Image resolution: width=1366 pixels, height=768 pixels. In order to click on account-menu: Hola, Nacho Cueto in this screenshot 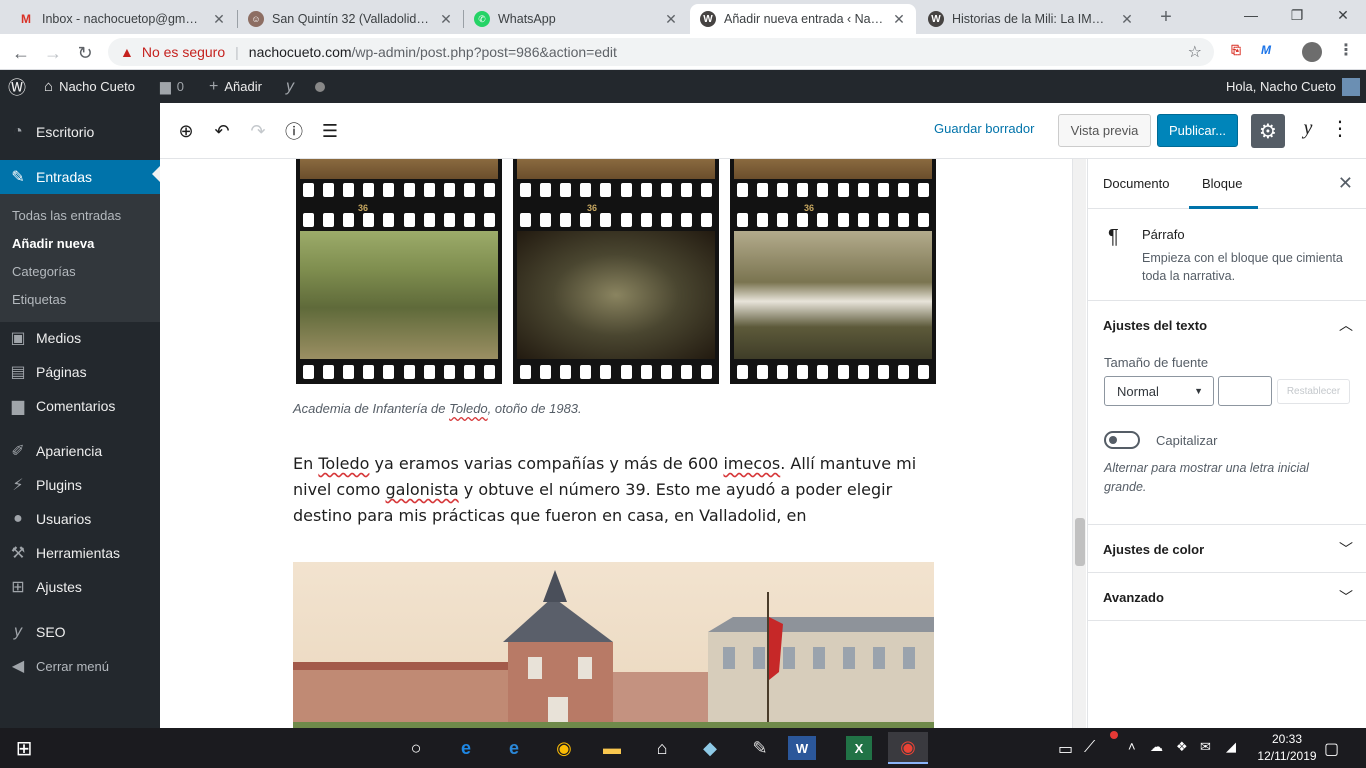, I will do `click(1293, 86)`.